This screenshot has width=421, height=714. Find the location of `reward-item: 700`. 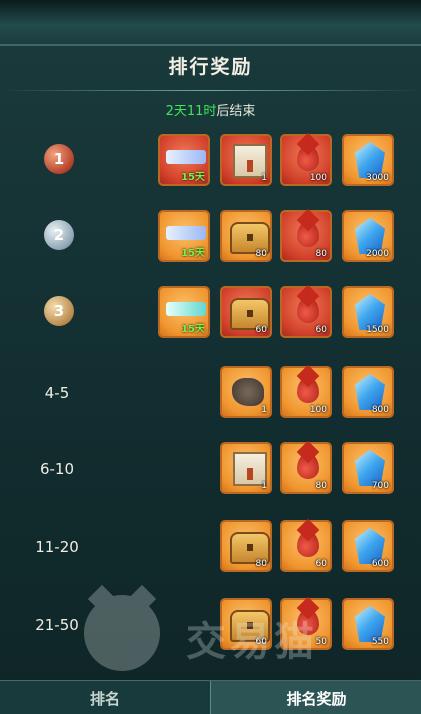

reward-item: 700 is located at coordinates (368, 468).